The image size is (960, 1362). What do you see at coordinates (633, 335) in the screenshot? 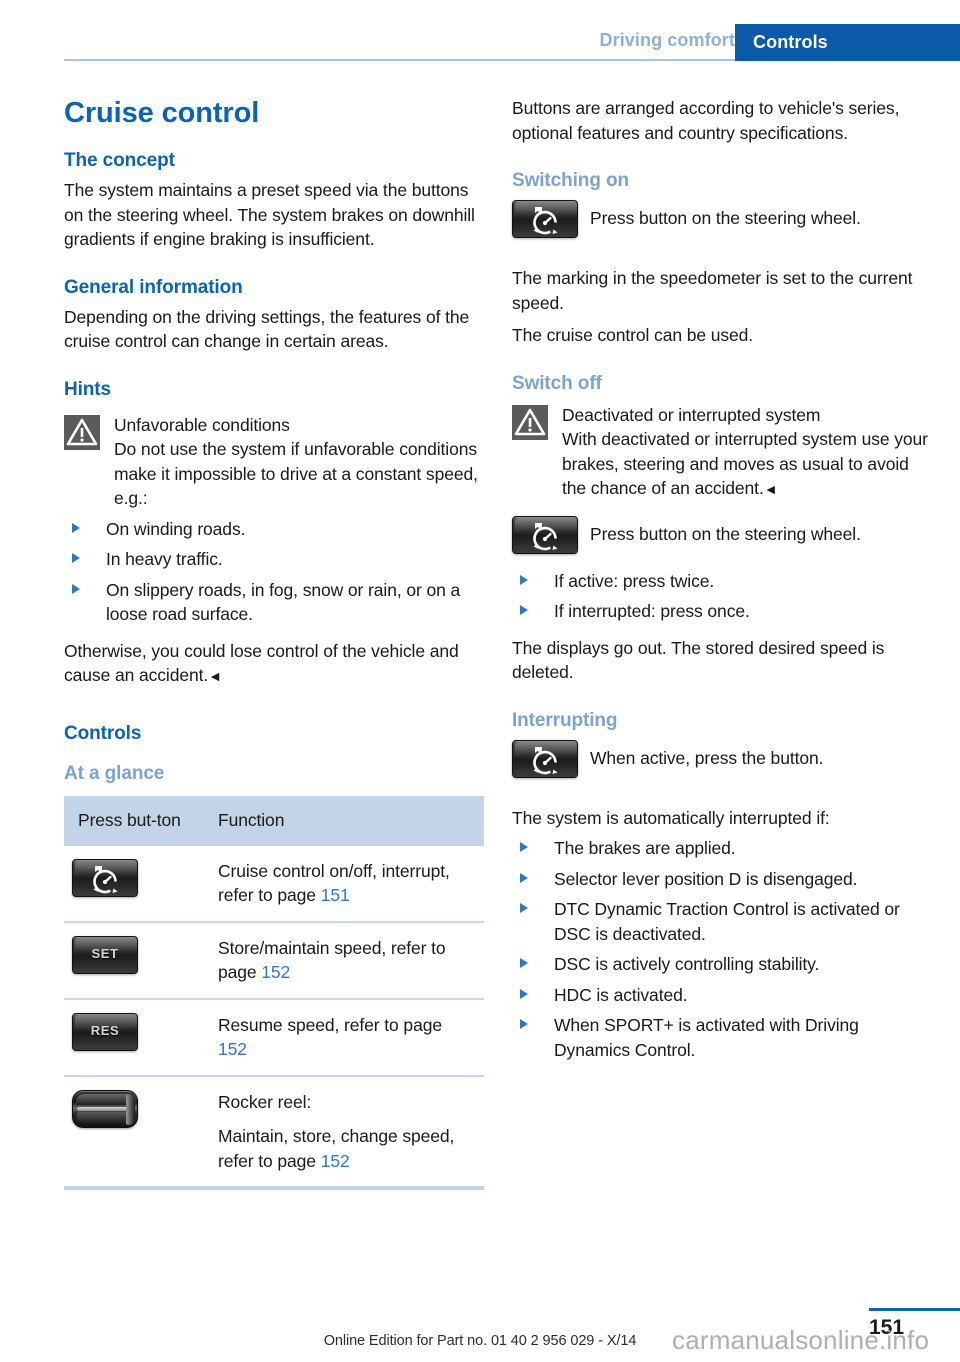
I see `paragraph-switching-on-2: The cruise control can be used.` at bounding box center [633, 335].